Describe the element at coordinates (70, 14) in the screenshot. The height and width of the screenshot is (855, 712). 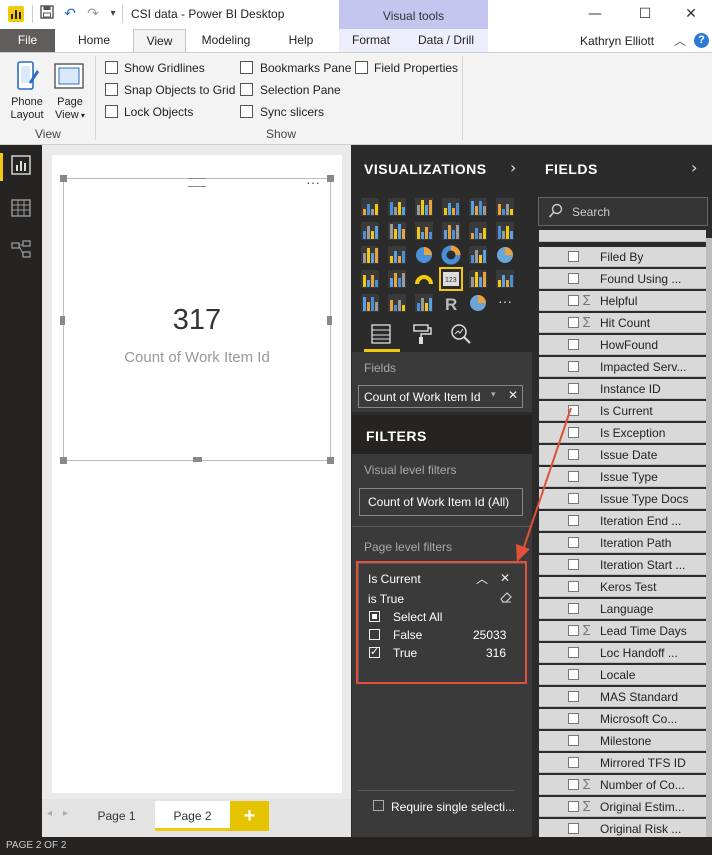
I see `undo-icon: ↶` at that location.